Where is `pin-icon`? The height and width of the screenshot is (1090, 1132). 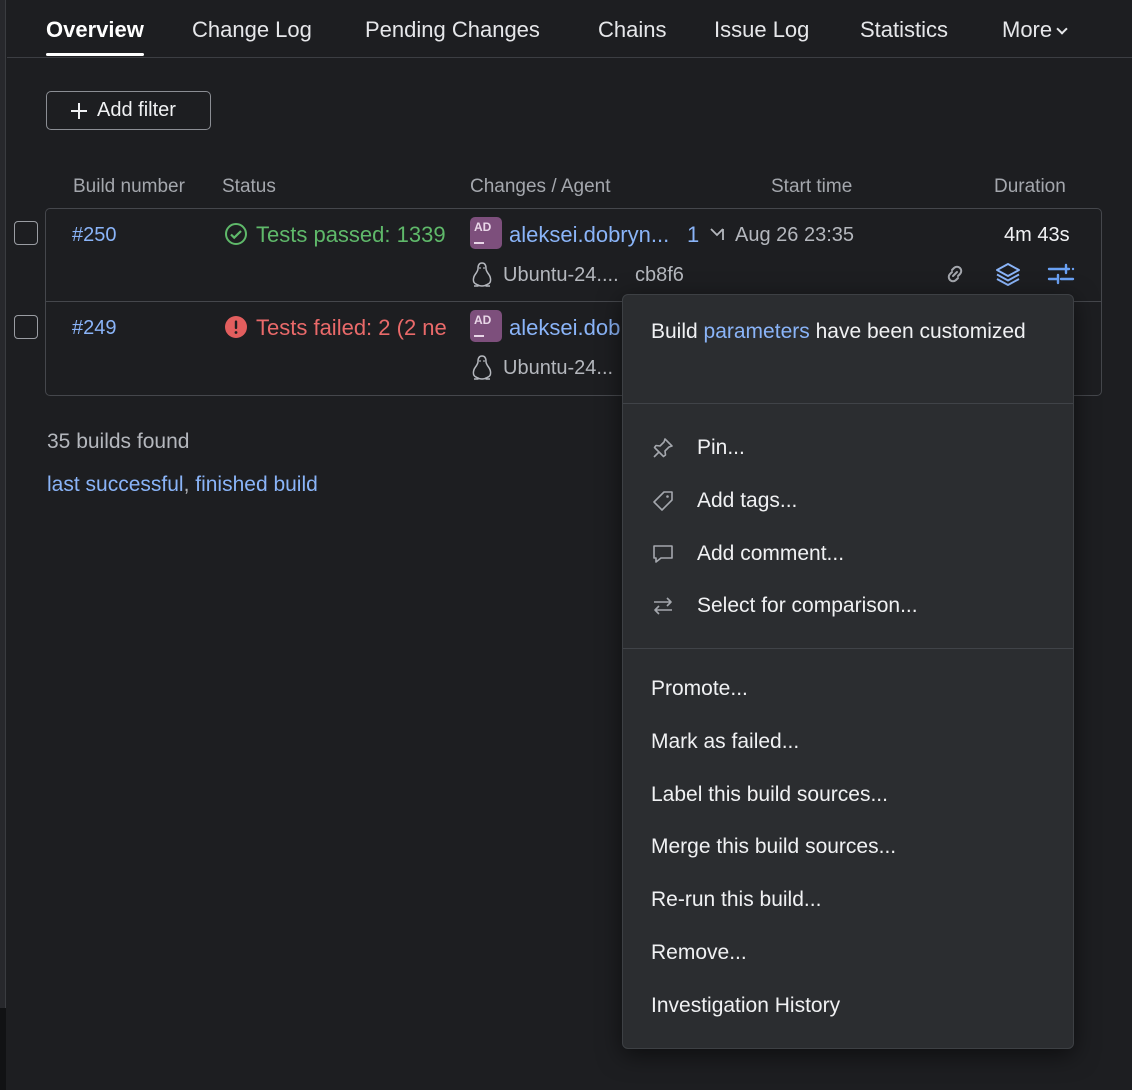
pin-icon is located at coordinates (663, 448).